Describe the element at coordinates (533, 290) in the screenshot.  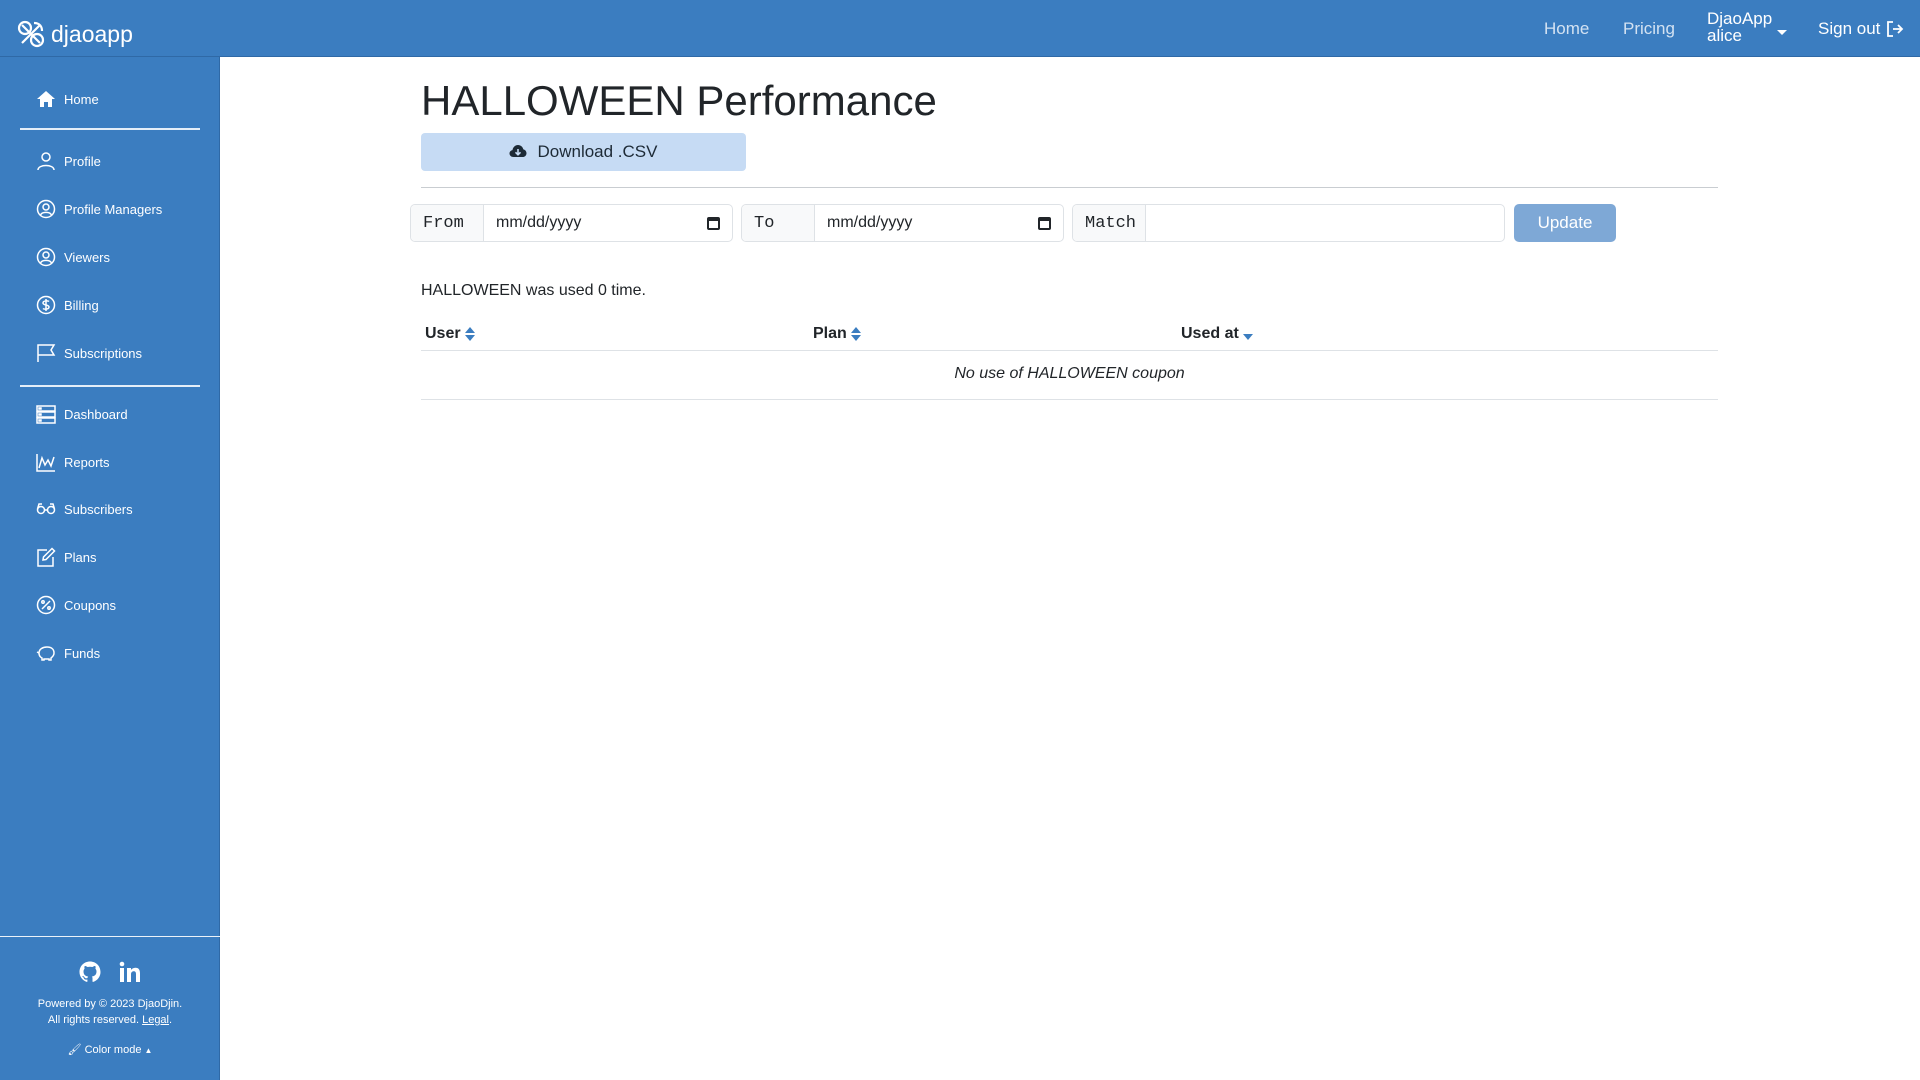
I see `usage-summary: HALLOWEEN was used 0 time.` at that location.